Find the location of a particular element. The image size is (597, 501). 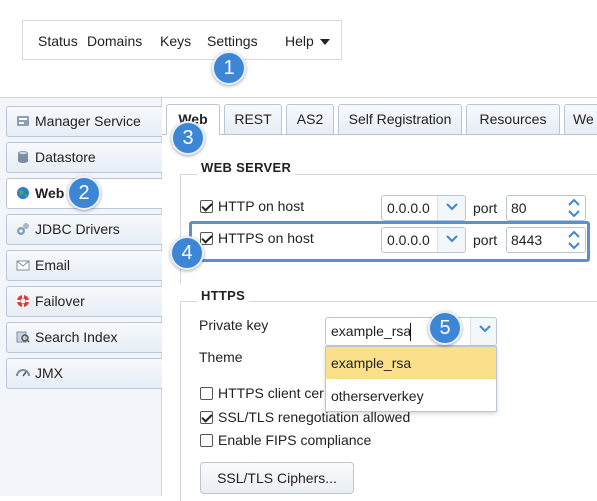

private-key-select: example_rsa is located at coordinates (411, 331).